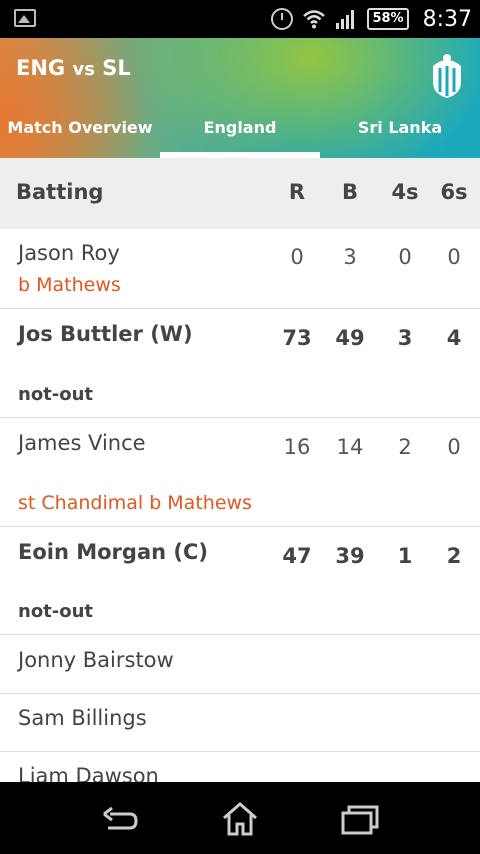 Image resolution: width=480 pixels, height=854 pixels. I want to click on navigation-bar, so click(240, 818).